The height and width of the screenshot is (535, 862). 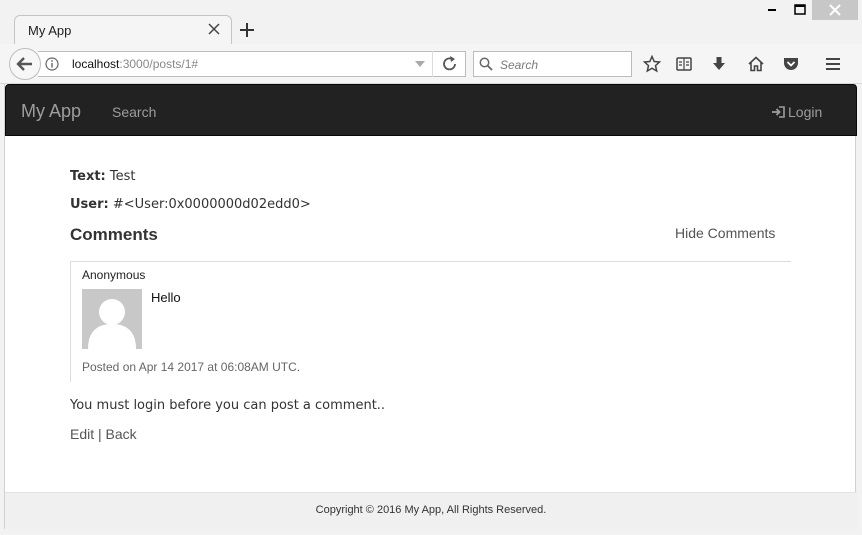 I want to click on close-tab-icon, so click(x=214, y=29).